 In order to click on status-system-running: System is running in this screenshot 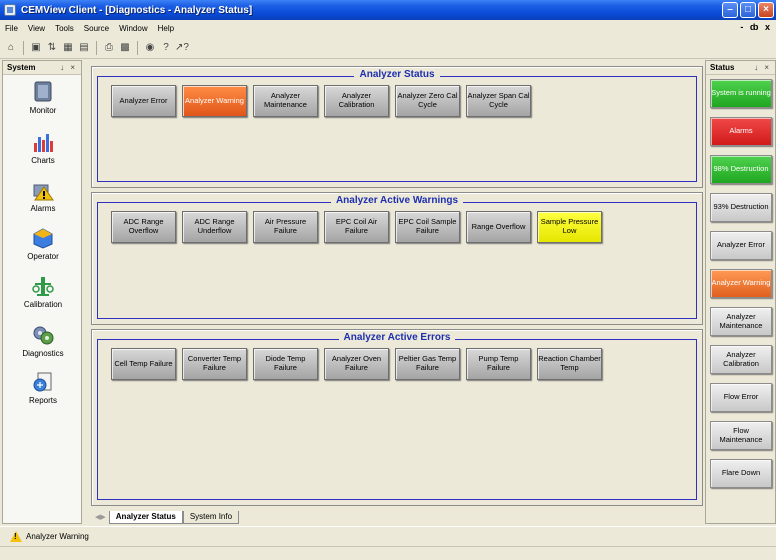, I will do `click(741, 93)`.